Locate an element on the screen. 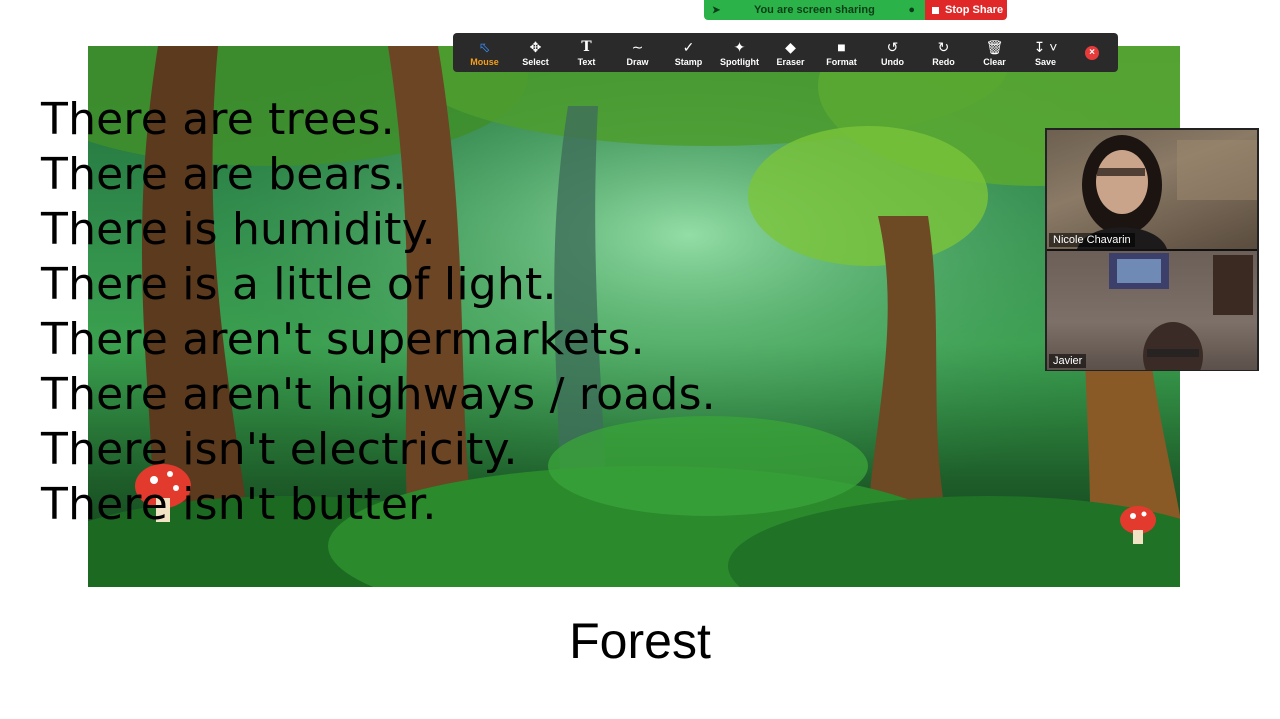 Image resolution: width=1280 pixels, height=719 pixels. download-icon: ↧ ˅ is located at coordinates (1045, 47).